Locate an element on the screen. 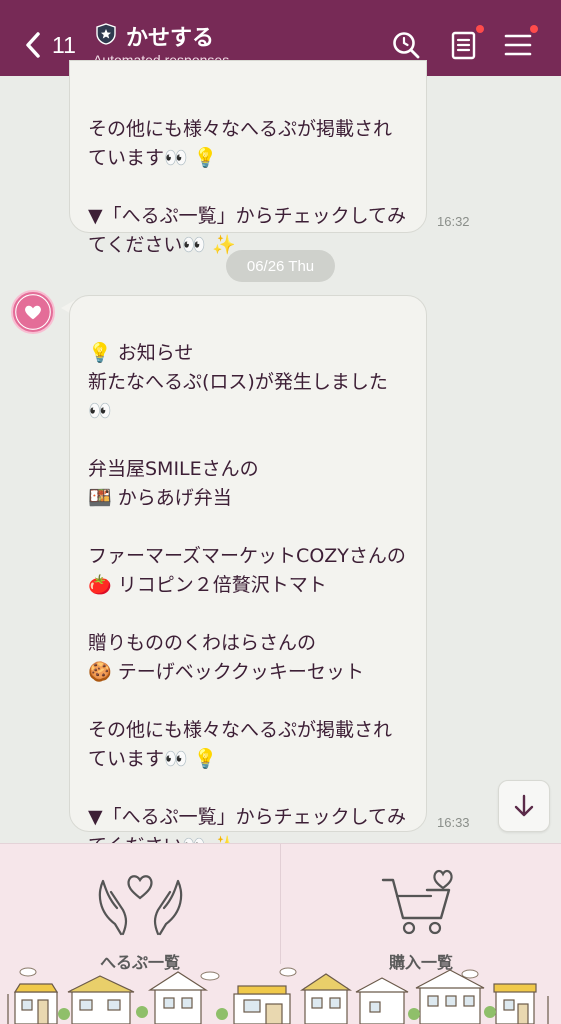 The image size is (561, 1024). search-icon is located at coordinates (406, 45).